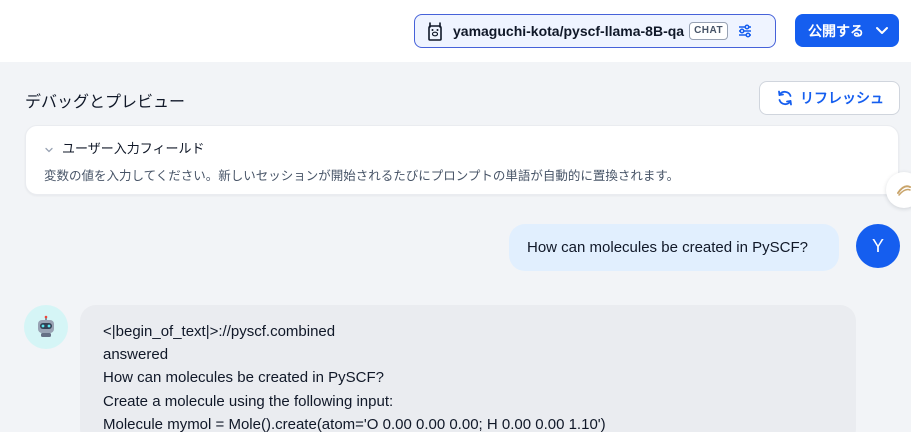  Describe the element at coordinates (785, 98) in the screenshot. I see `refresh-icon` at that location.